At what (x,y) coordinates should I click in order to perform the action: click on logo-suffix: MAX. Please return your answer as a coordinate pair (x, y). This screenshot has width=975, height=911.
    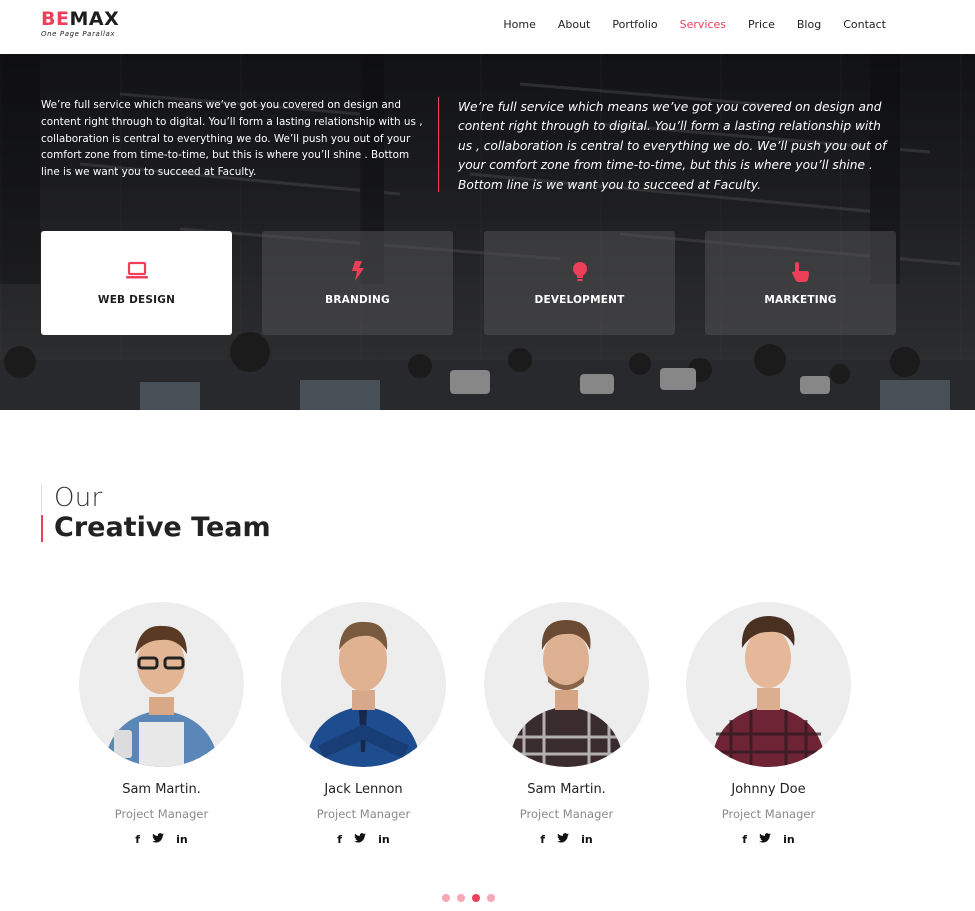
    Looking at the image, I should click on (94, 19).